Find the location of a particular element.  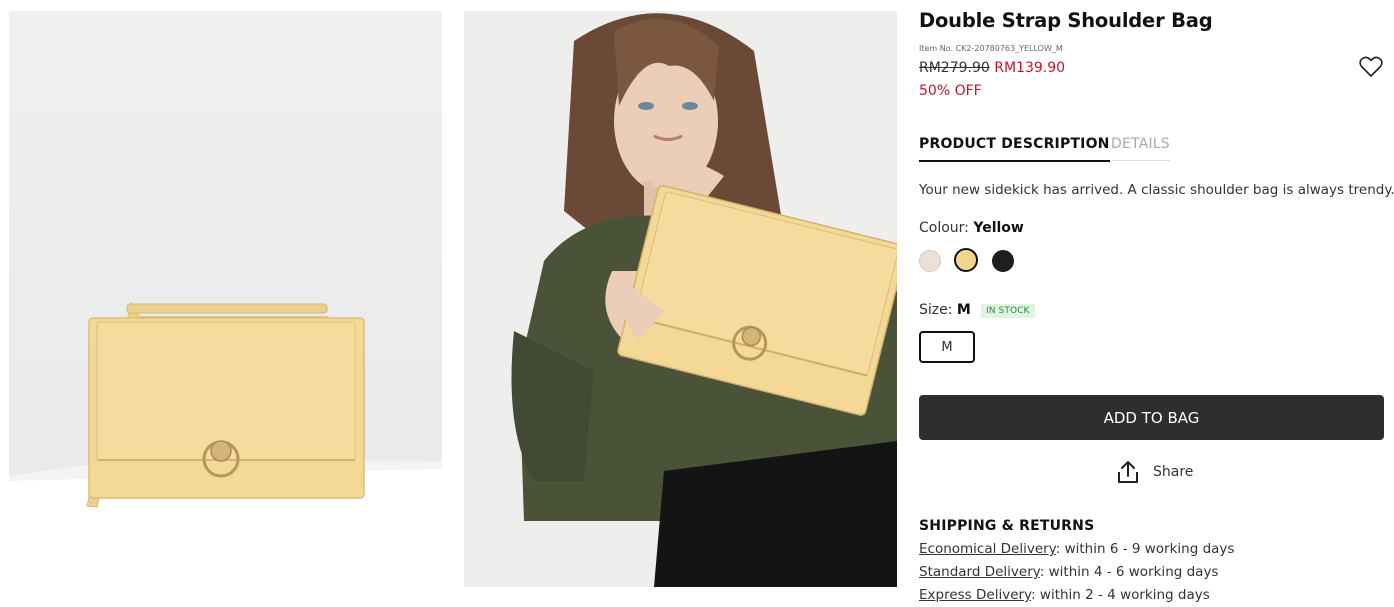

original-price: RM279.90 is located at coordinates (954, 68).